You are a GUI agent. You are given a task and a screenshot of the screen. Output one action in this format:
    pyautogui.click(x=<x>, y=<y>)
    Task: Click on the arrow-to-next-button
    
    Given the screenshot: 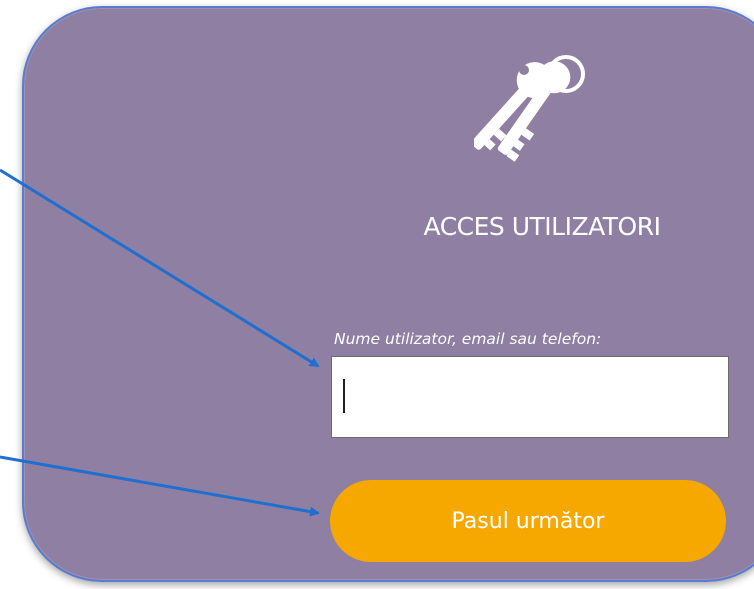 What is the action you would take?
    pyautogui.click(x=160, y=486)
    